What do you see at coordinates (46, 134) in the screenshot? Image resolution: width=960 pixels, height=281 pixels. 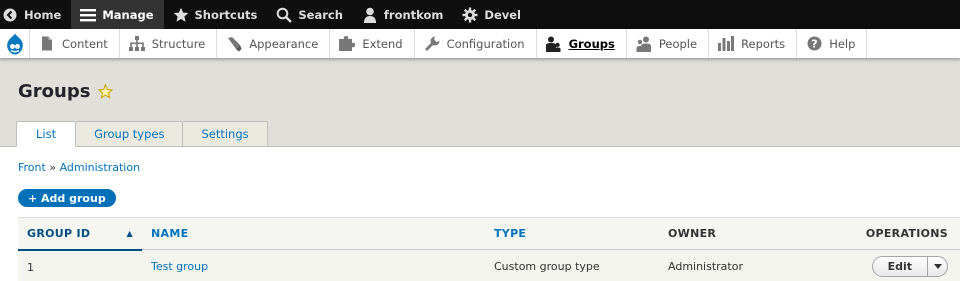 I see `tab-list: List` at bounding box center [46, 134].